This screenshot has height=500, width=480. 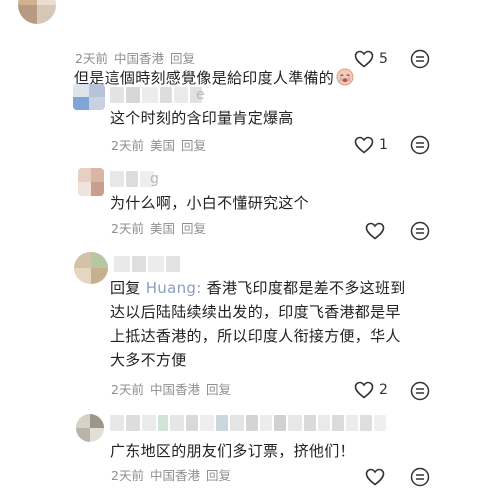 I want to click on reply-prefix: 回复, so click(x=125, y=288).